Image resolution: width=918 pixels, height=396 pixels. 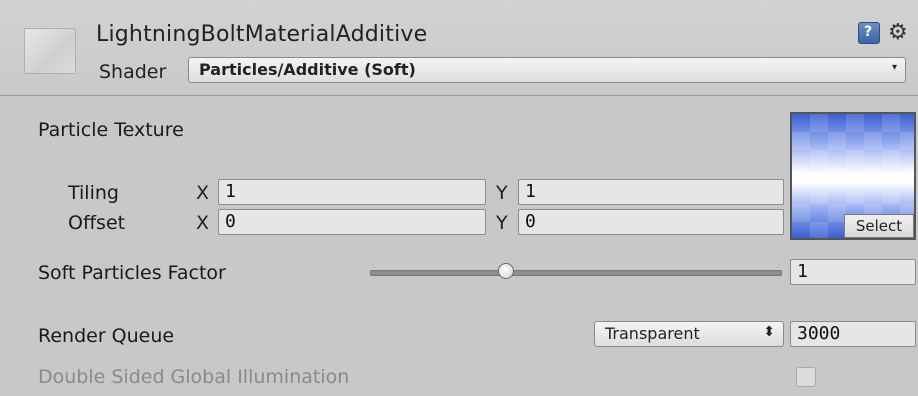 What do you see at coordinates (898, 32) in the screenshot?
I see `gear-icon: ⚙` at bounding box center [898, 32].